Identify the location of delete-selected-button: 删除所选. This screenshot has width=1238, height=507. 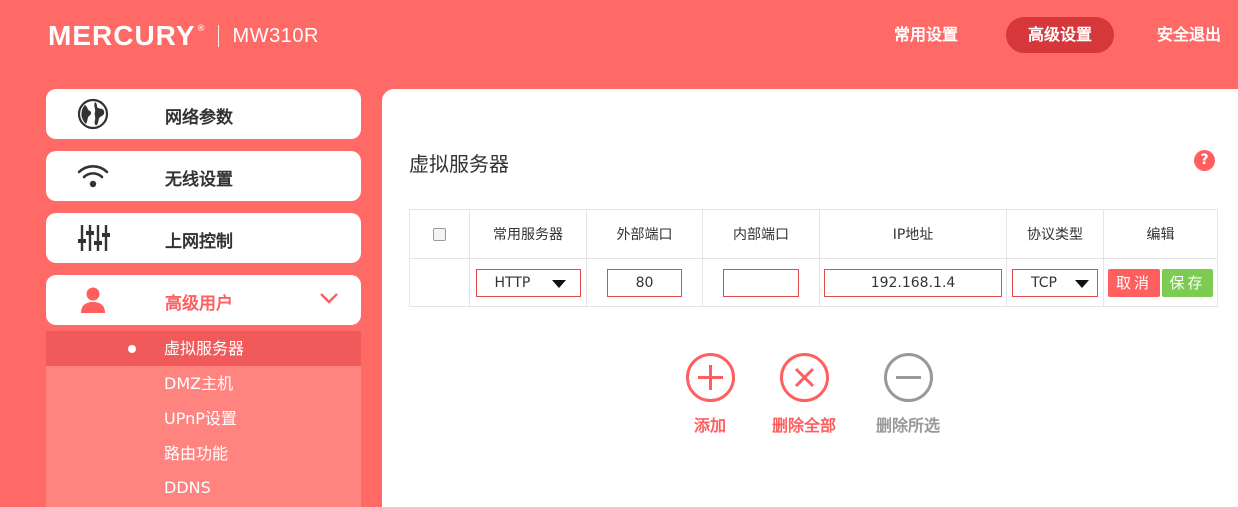
(908, 394).